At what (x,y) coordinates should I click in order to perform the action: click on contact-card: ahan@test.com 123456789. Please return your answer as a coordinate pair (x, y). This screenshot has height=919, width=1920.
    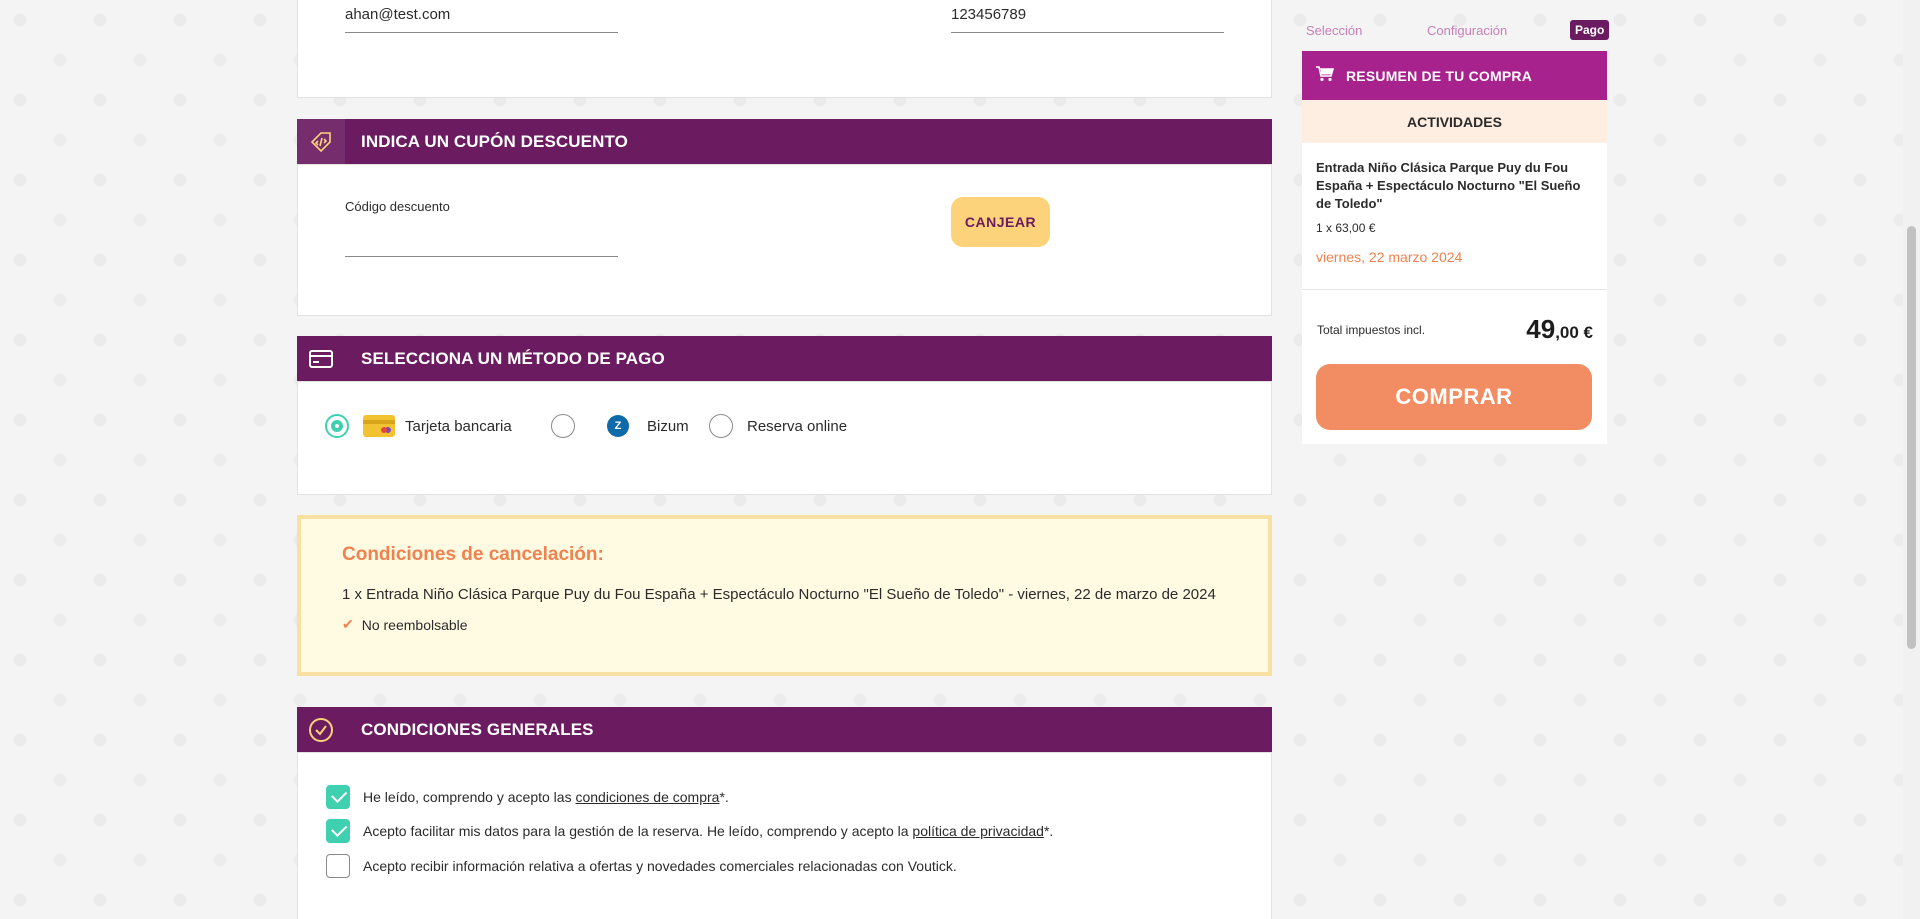
    Looking at the image, I should click on (784, 49).